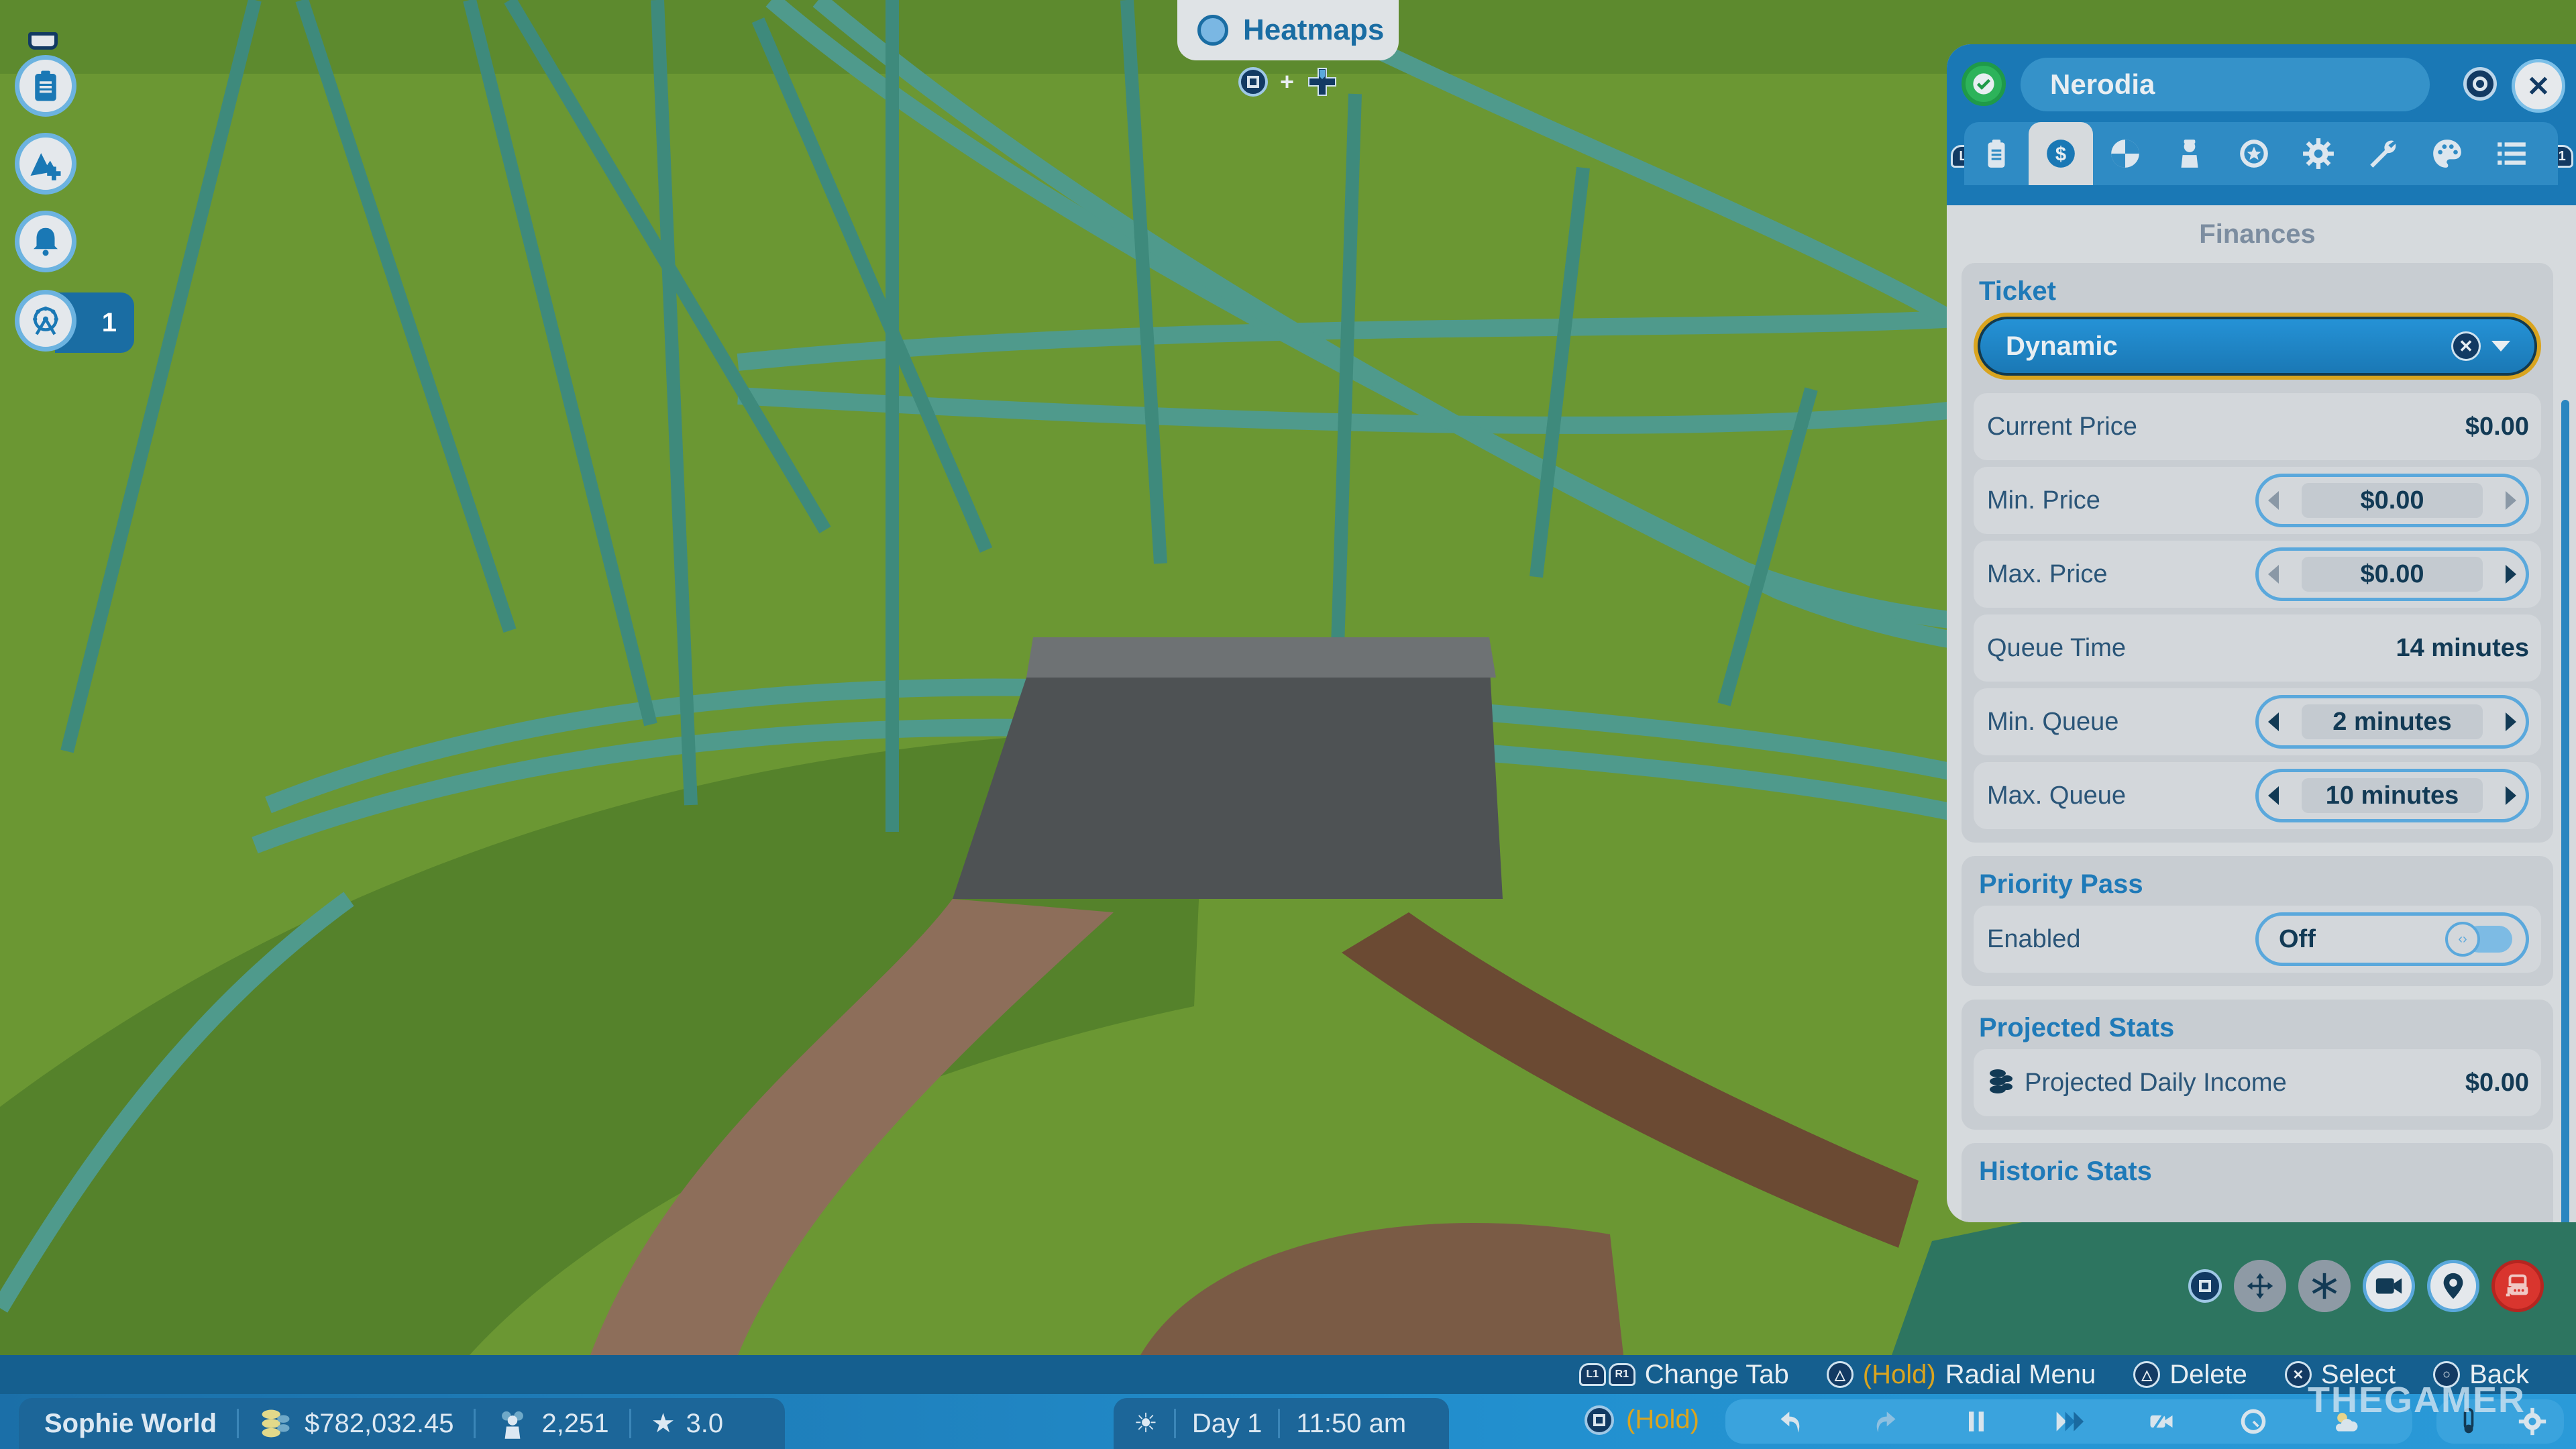 The image size is (2576, 1449). Describe the element at coordinates (1884, 1421) in the screenshot. I see `redo-button` at that location.